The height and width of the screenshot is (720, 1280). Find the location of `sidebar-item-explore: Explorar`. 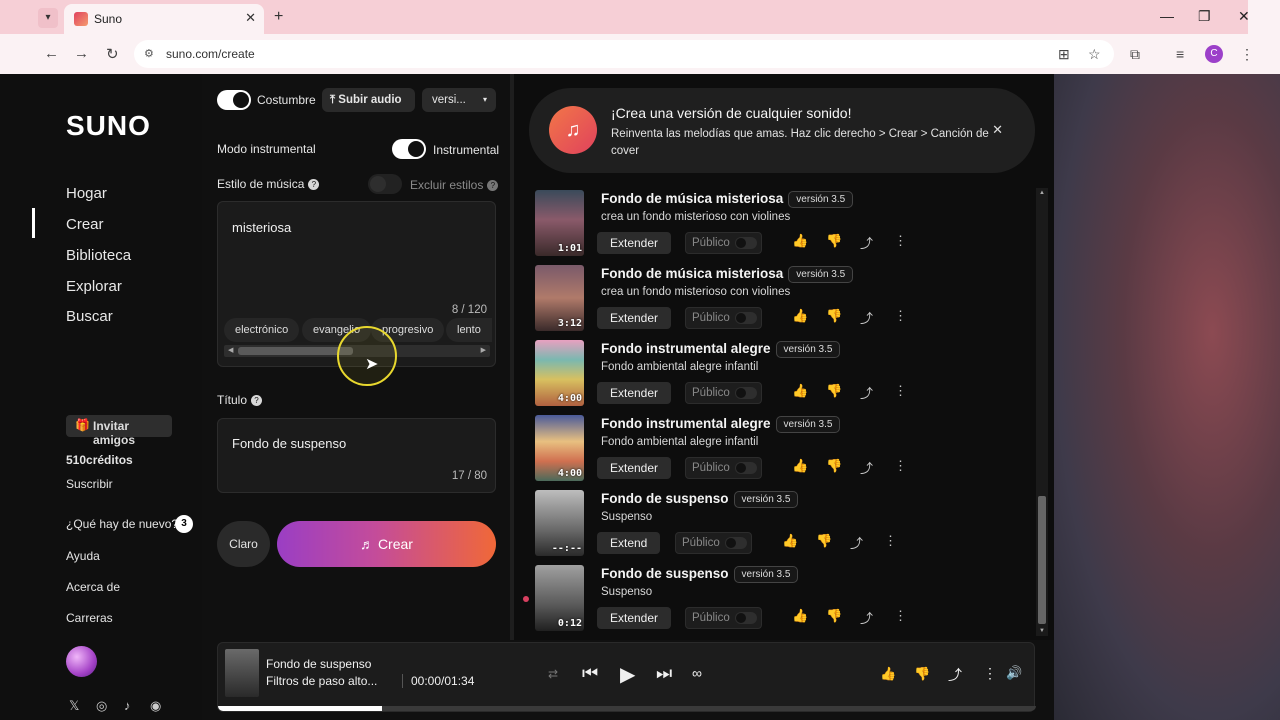

sidebar-item-explore: Explorar is located at coordinates (94, 286).